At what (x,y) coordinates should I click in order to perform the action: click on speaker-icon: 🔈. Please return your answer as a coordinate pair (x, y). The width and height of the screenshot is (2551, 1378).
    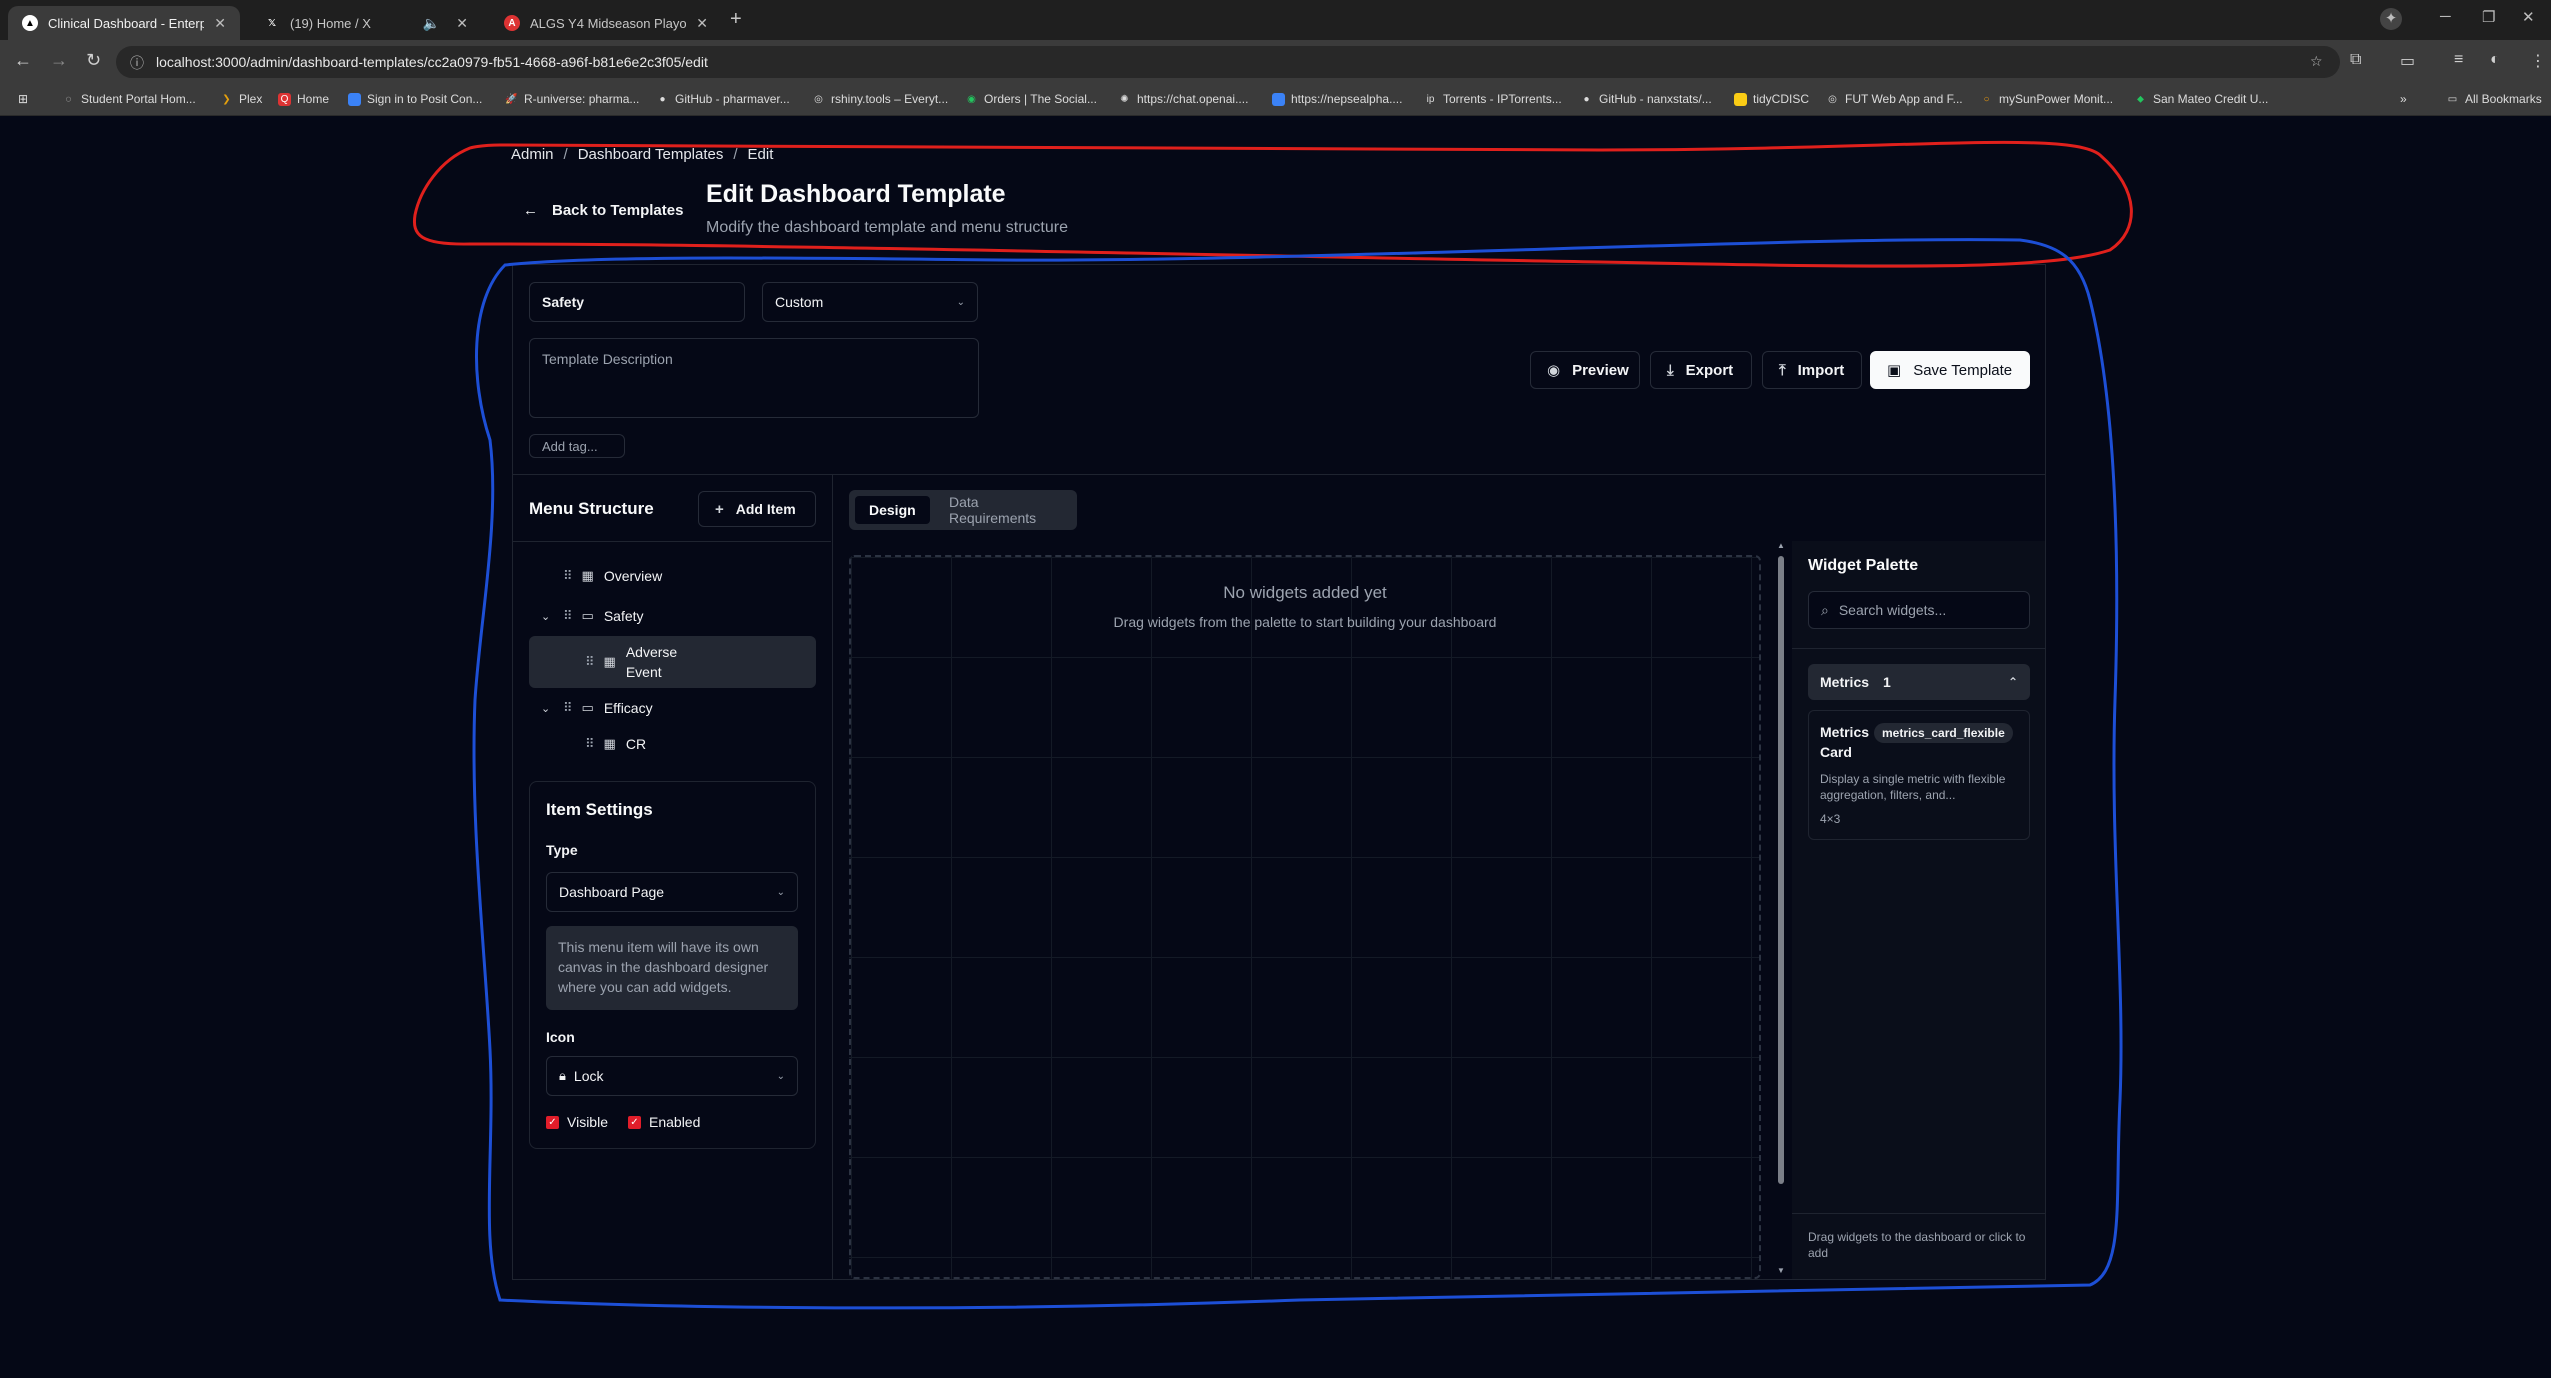
    Looking at the image, I should click on (431, 23).